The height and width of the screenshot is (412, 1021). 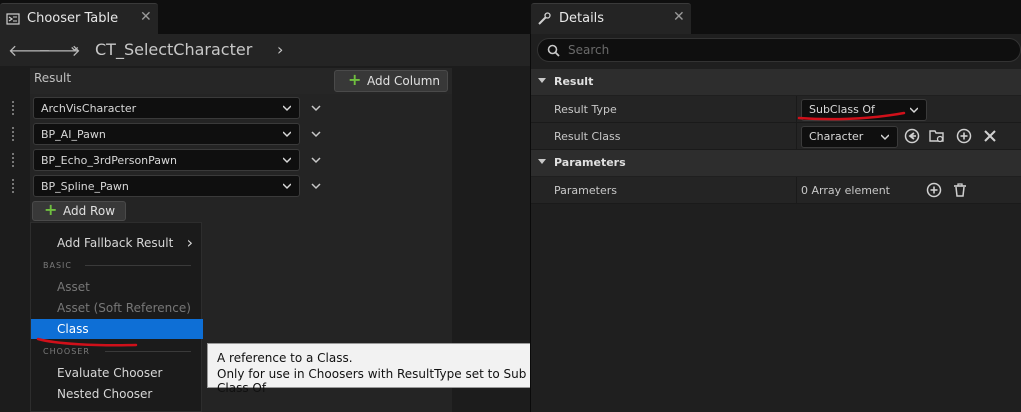 I want to click on result-value: ArchVisCharacter, so click(x=89, y=108).